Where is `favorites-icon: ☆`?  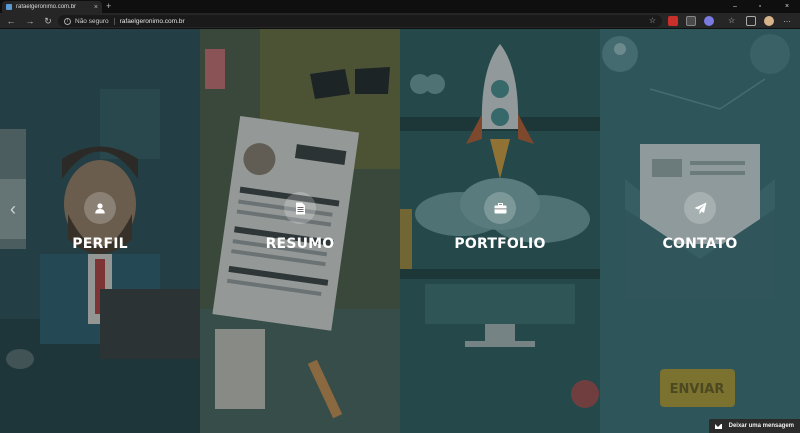 favorites-icon: ☆ is located at coordinates (733, 21).